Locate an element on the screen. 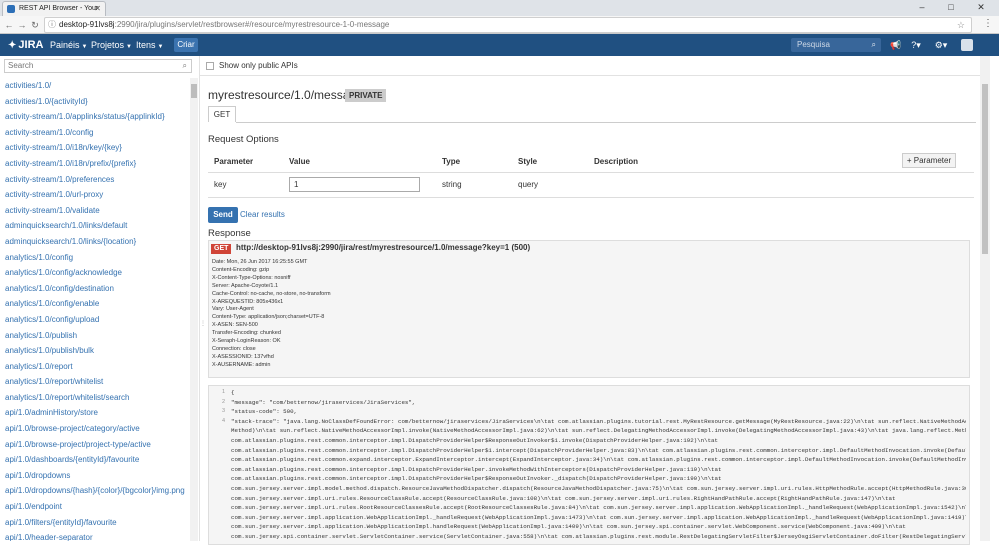  page-info-icon: ⓘ is located at coordinates (52, 25).